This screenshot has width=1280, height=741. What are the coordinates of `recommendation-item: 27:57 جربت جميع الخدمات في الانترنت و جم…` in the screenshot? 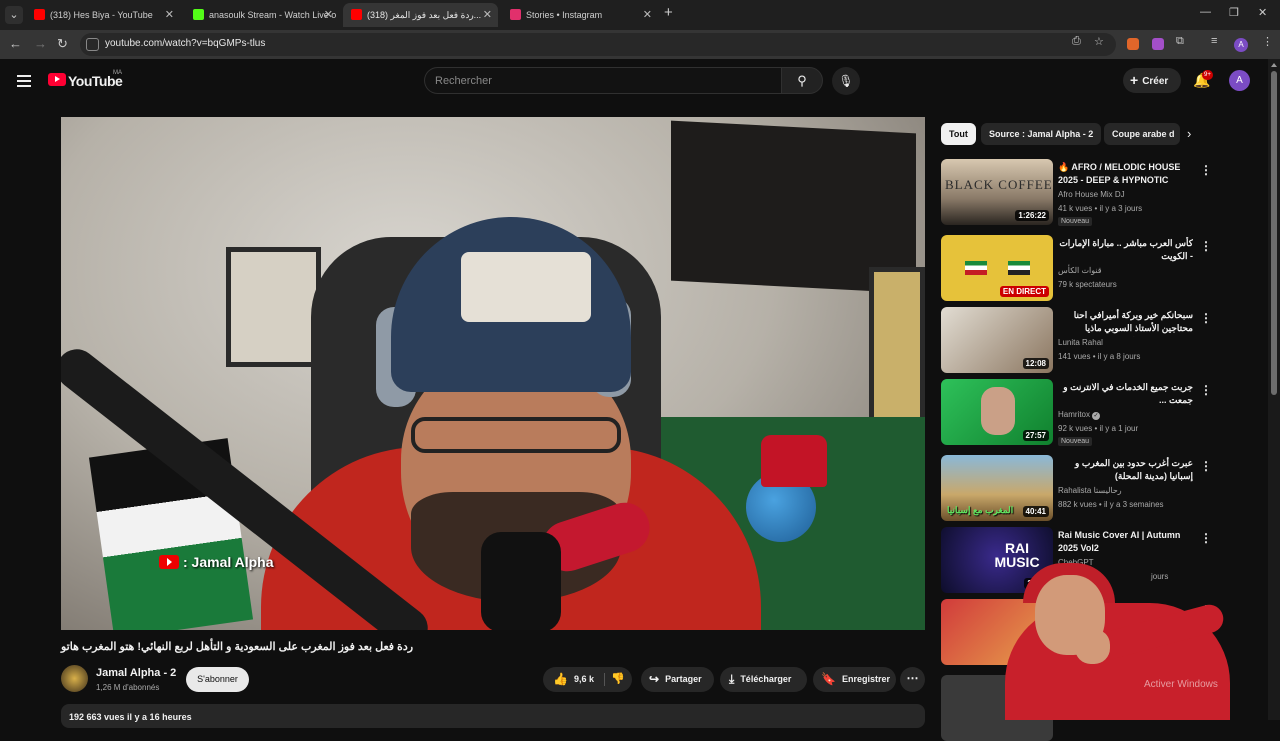 It's located at (1076, 412).